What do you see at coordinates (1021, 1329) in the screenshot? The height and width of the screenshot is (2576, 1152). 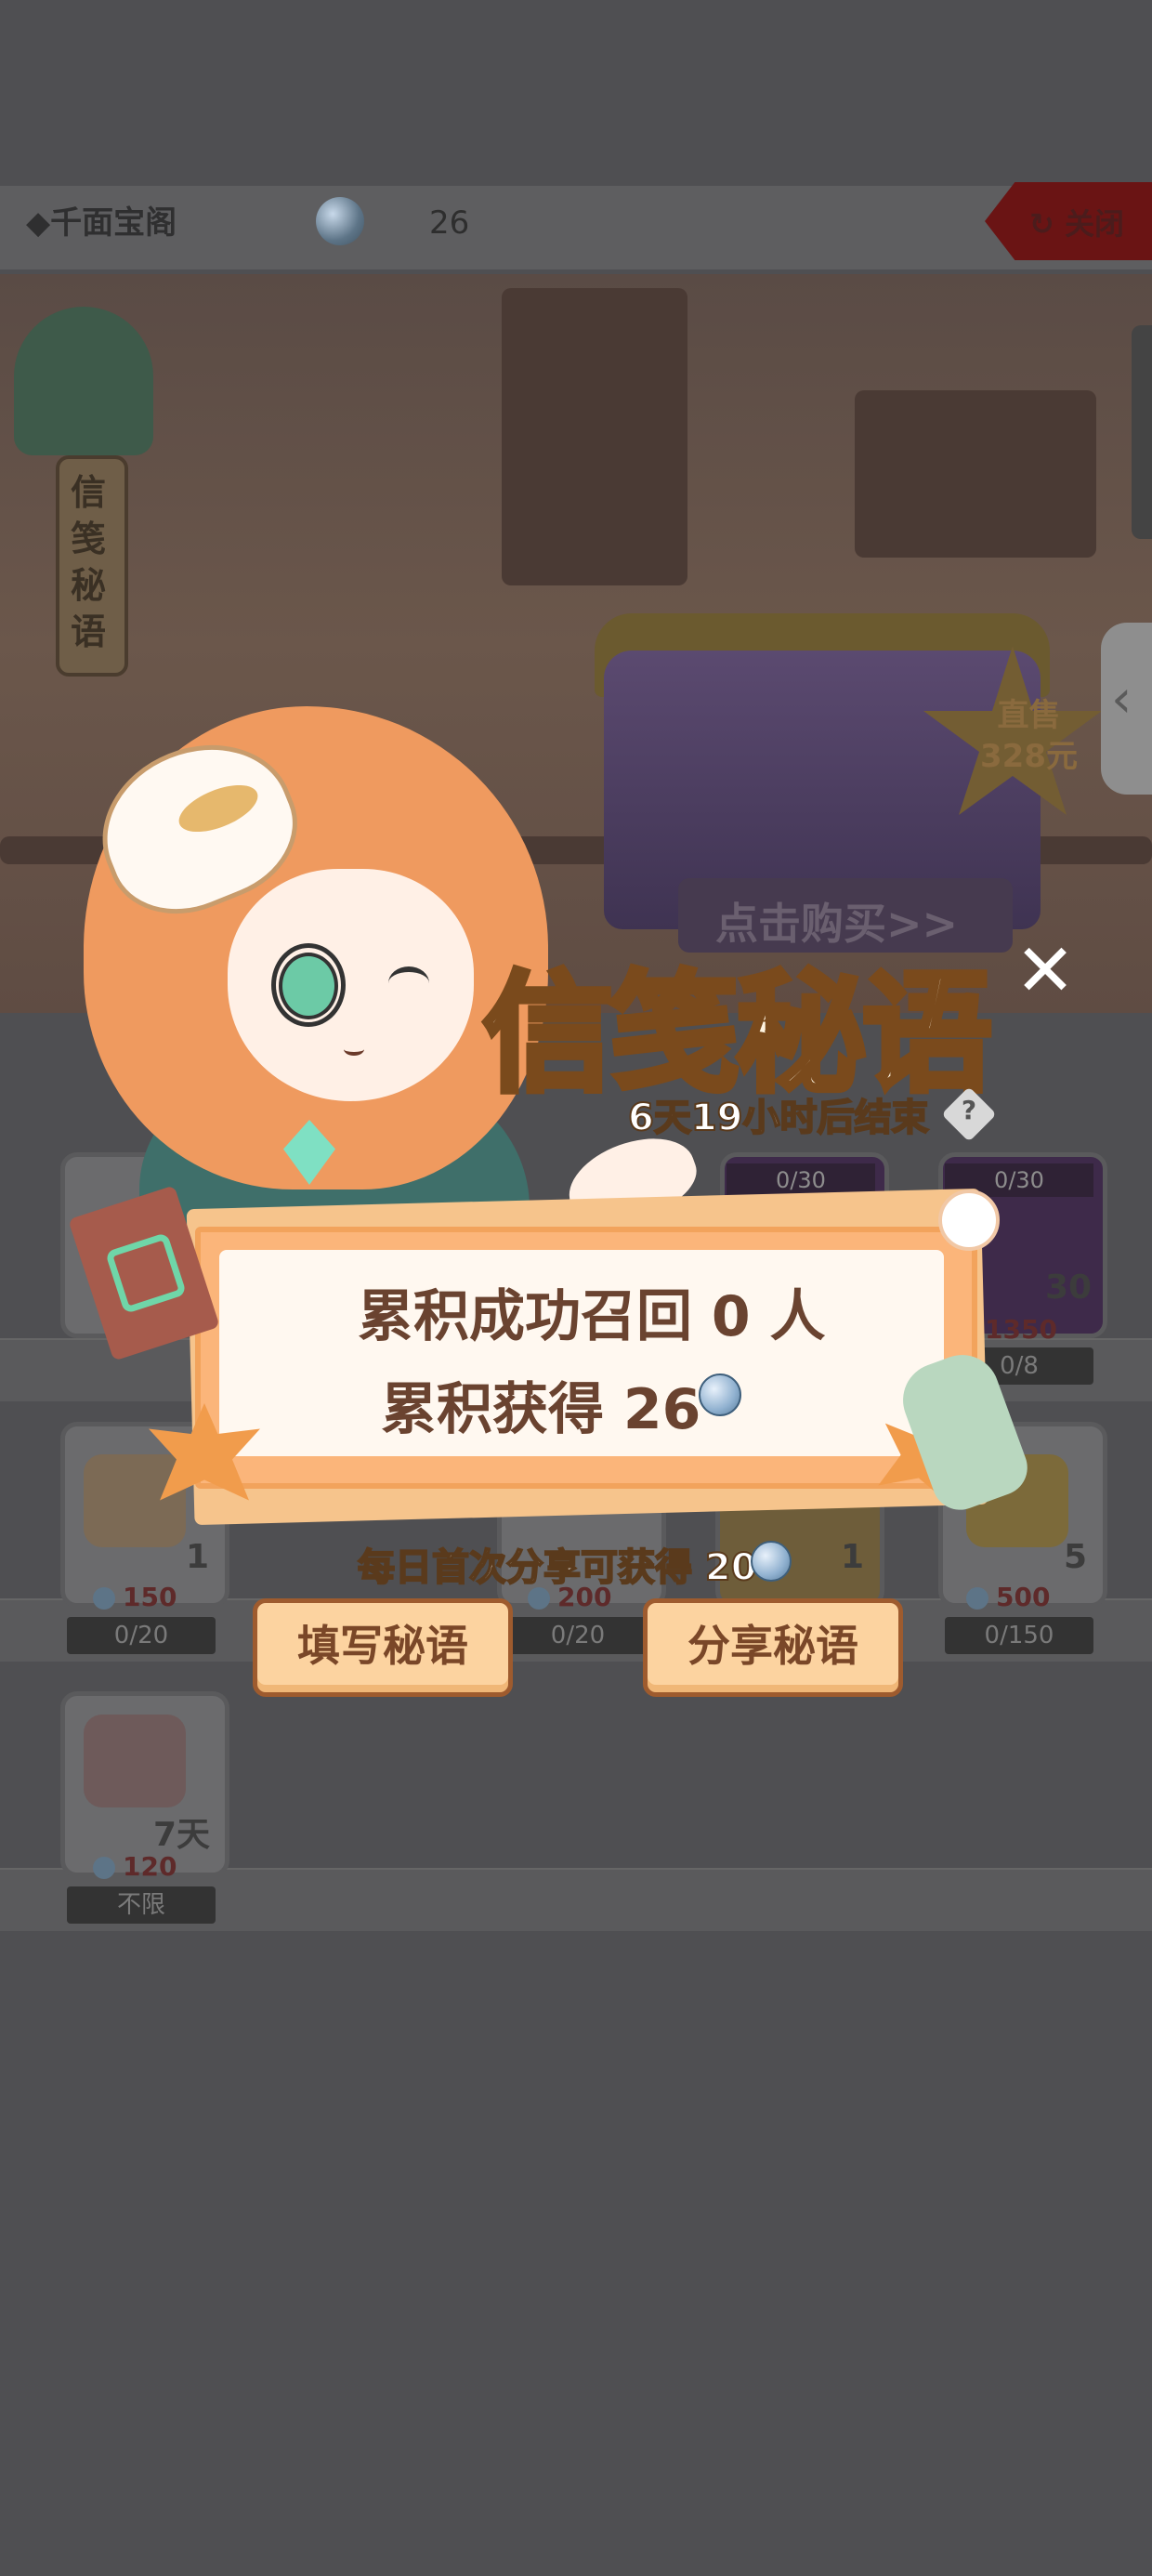 I see `item-price: 1350` at bounding box center [1021, 1329].